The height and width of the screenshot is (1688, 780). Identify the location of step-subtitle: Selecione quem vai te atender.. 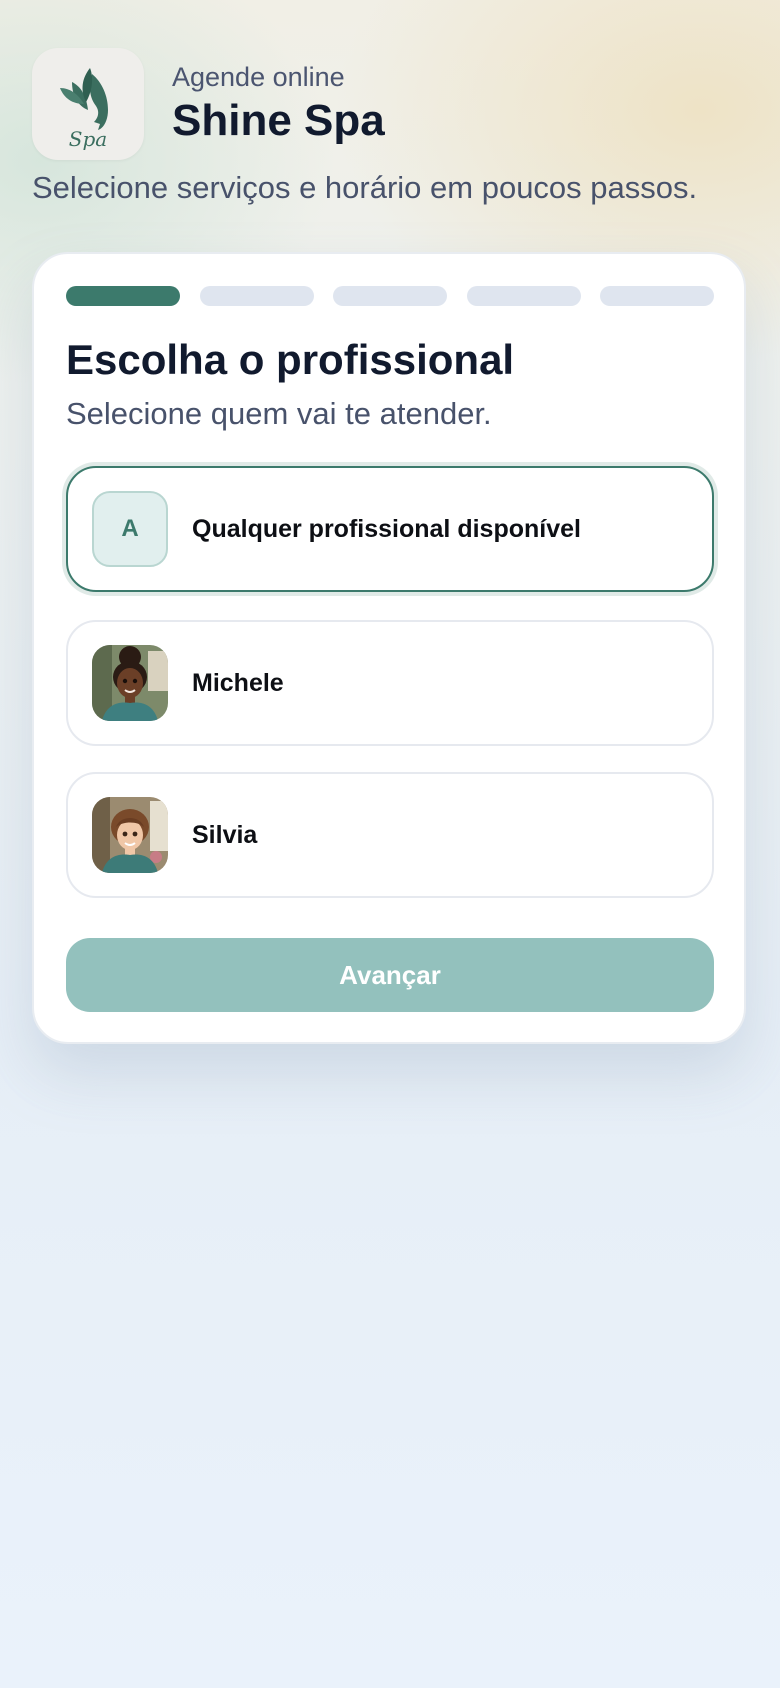
(279, 413).